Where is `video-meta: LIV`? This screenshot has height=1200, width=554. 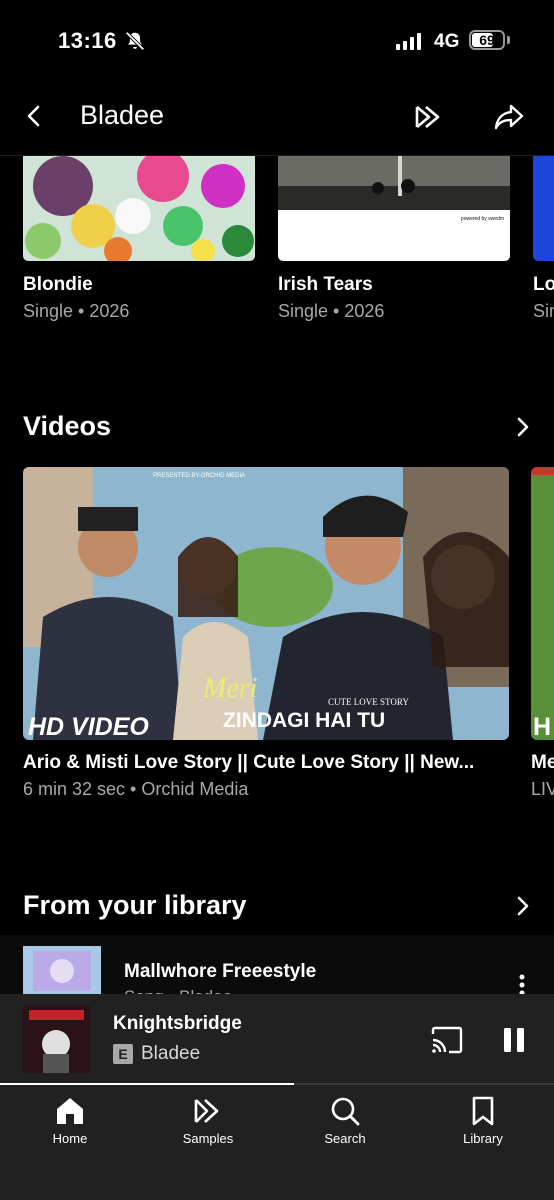 video-meta: LIV is located at coordinates (542, 789).